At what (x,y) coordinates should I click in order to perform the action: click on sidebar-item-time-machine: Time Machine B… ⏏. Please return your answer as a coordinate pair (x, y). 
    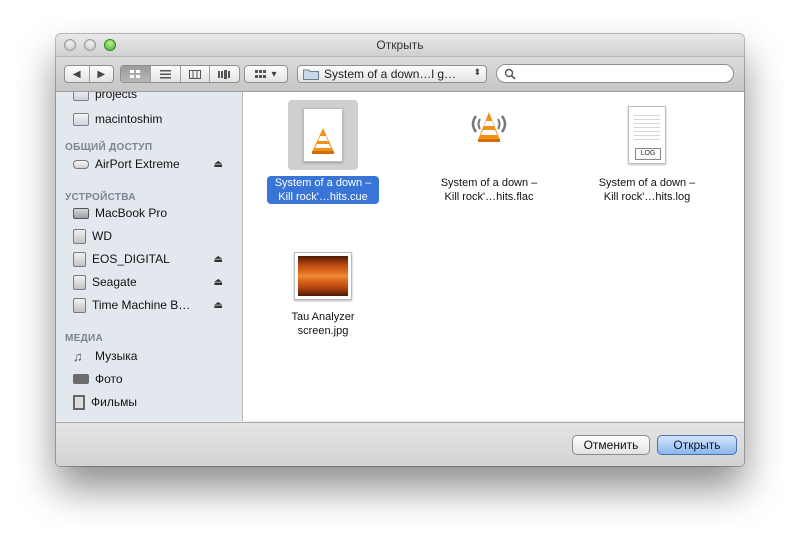
    Looking at the image, I should click on (154, 305).